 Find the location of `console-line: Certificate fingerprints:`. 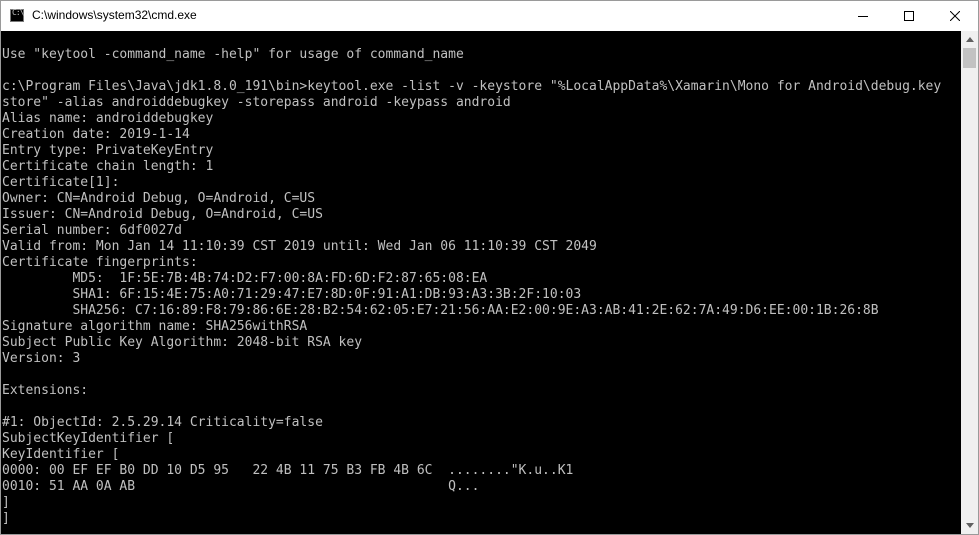

console-line: Certificate fingerprints: is located at coordinates (100, 262).